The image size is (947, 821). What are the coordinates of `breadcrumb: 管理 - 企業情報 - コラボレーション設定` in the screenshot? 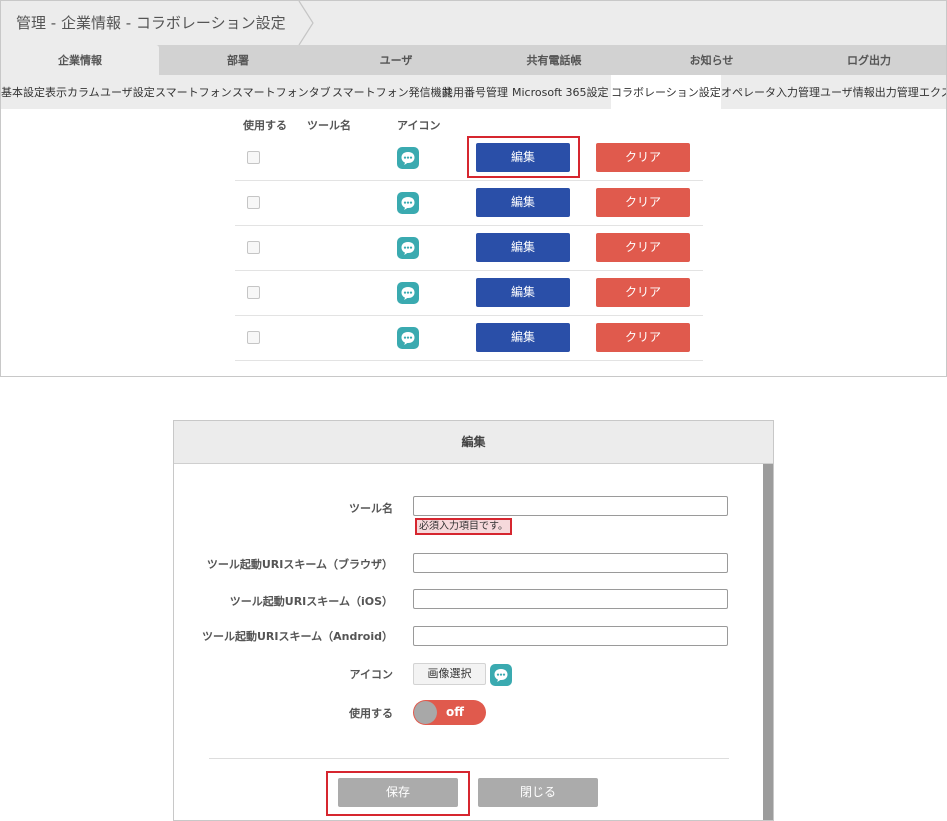 It's located at (473, 23).